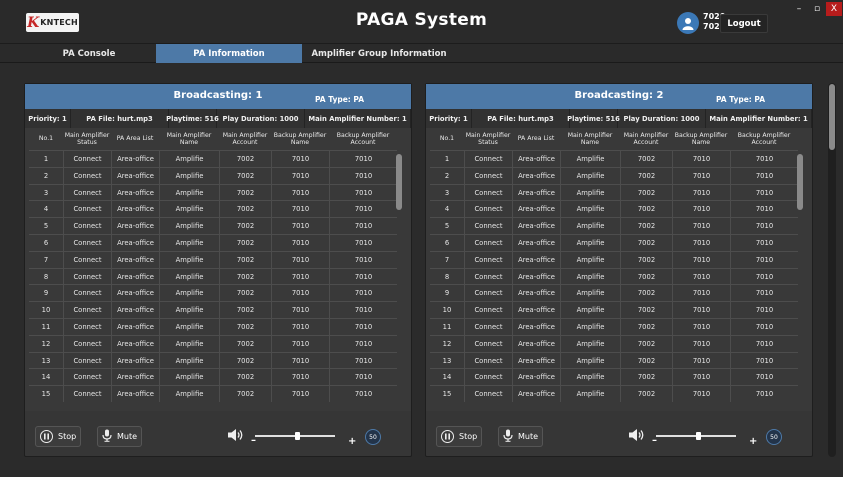  What do you see at coordinates (135, 139) in the screenshot?
I see `col-pa-area-list: PA Area List` at bounding box center [135, 139].